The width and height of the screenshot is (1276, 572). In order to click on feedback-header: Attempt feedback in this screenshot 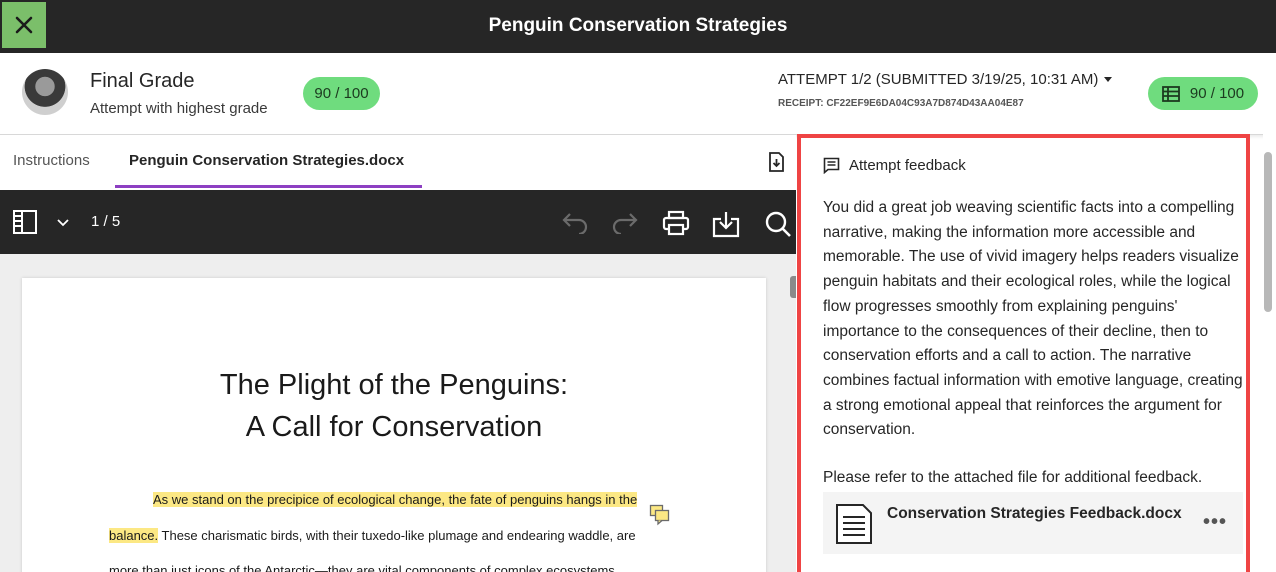, I will do `click(894, 165)`.